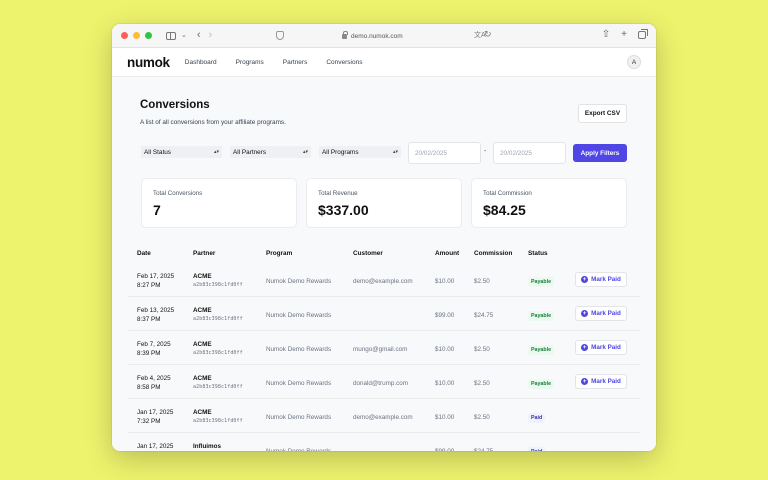  Describe the element at coordinates (381, 383) in the screenshot. I see `customer-cell: donald@trump.com` at that location.